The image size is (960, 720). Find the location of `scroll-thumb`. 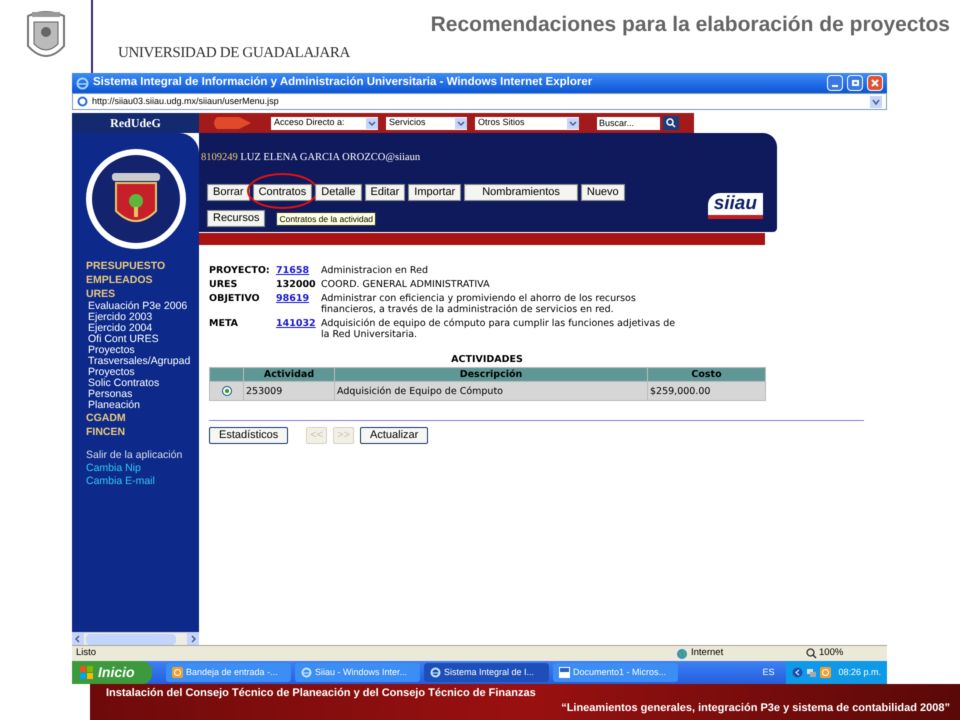

scroll-thumb is located at coordinates (131, 639).